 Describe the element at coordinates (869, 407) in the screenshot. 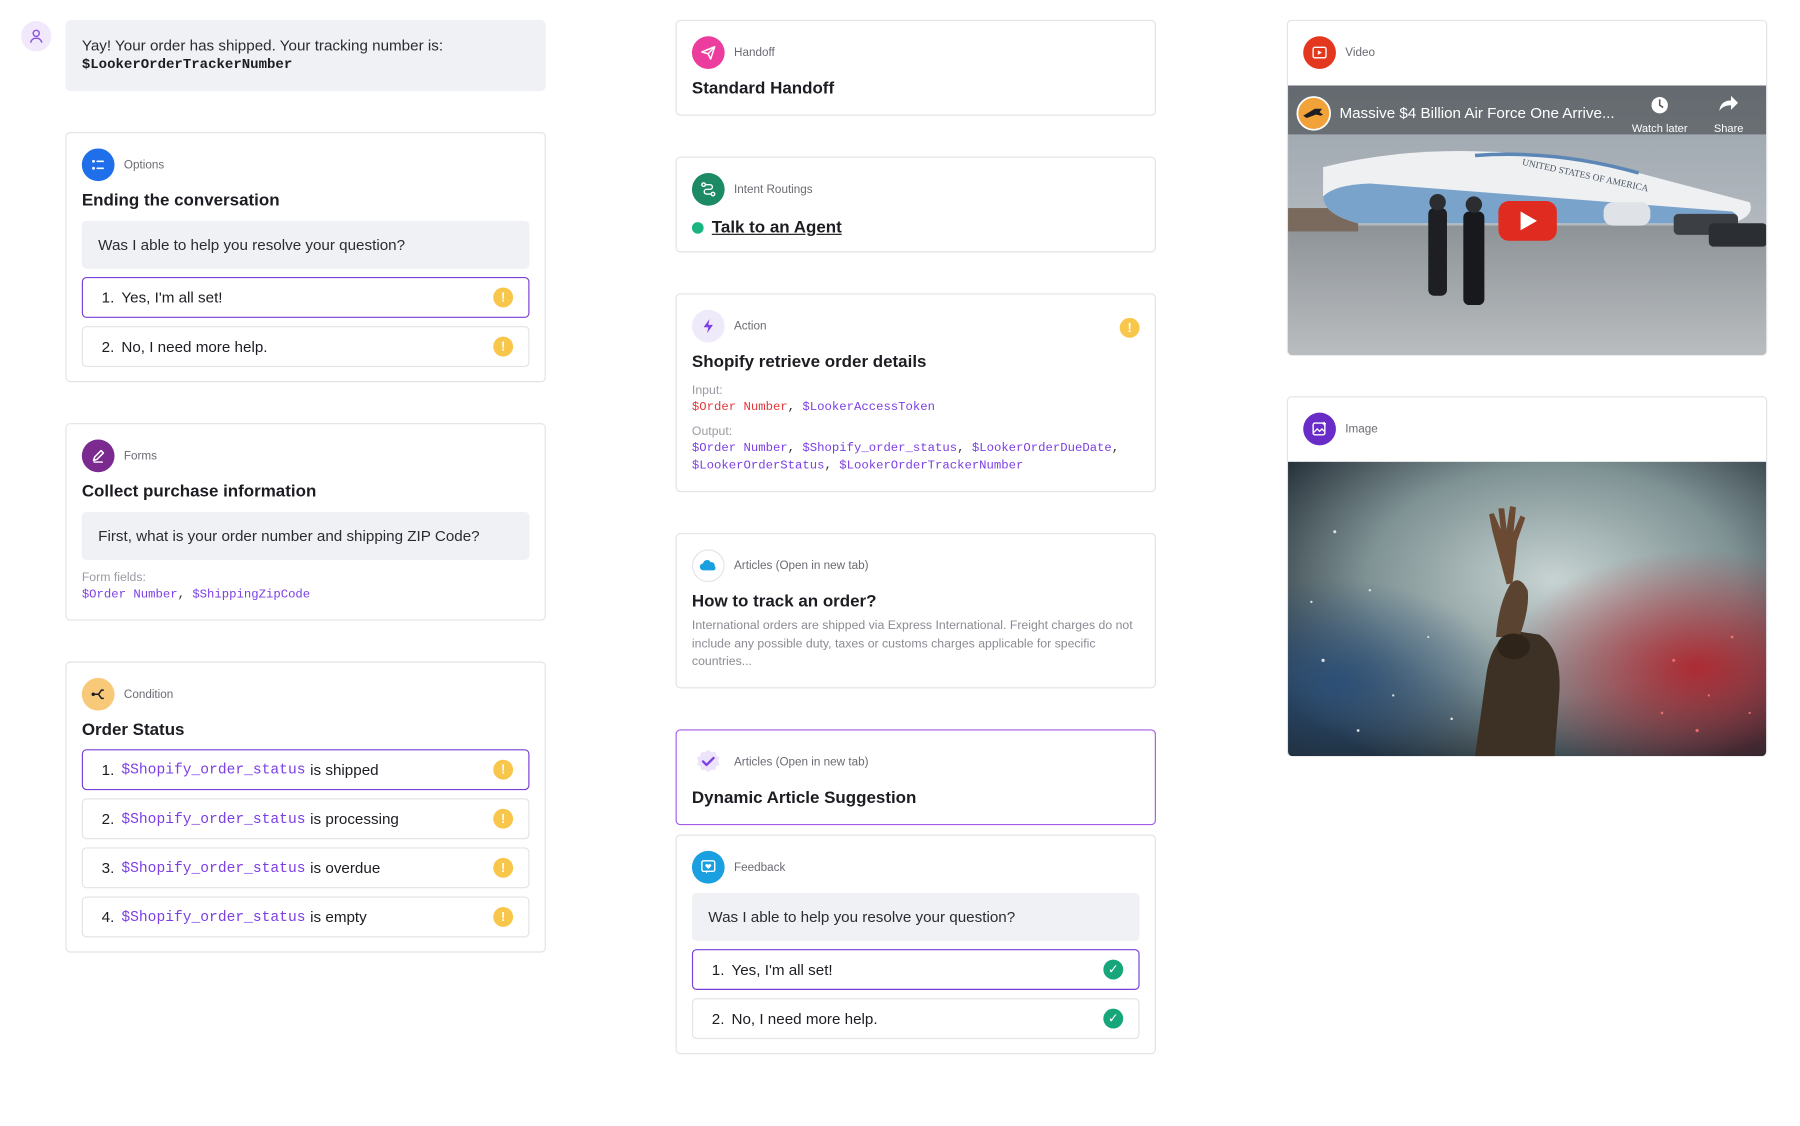

I see `input-access-token: $LookerAccessToken` at that location.